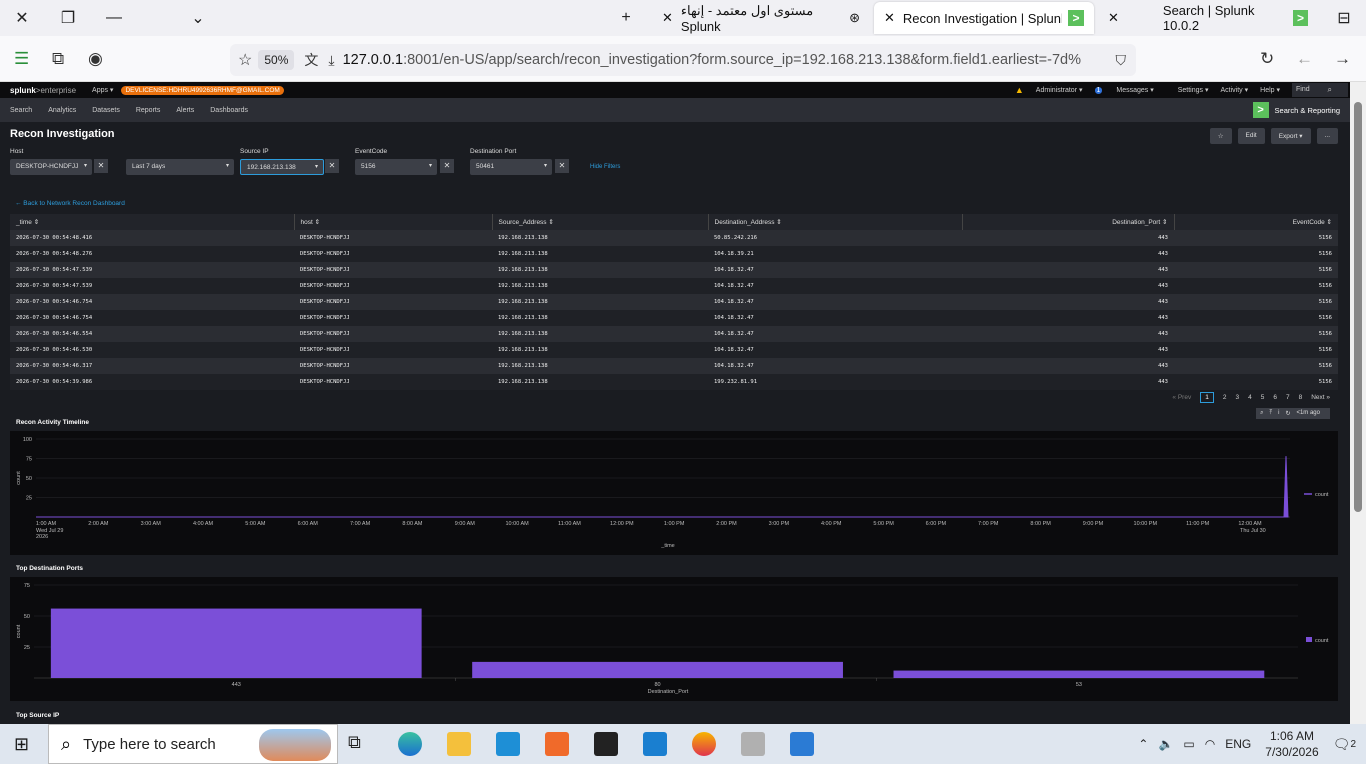 The width and height of the screenshot is (1366, 764). What do you see at coordinates (459, 744) in the screenshot?
I see `file-explorer-icon` at bounding box center [459, 744].